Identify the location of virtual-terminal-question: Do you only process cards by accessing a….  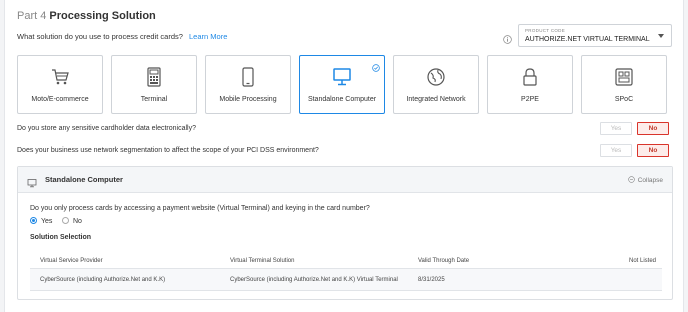
(200, 208).